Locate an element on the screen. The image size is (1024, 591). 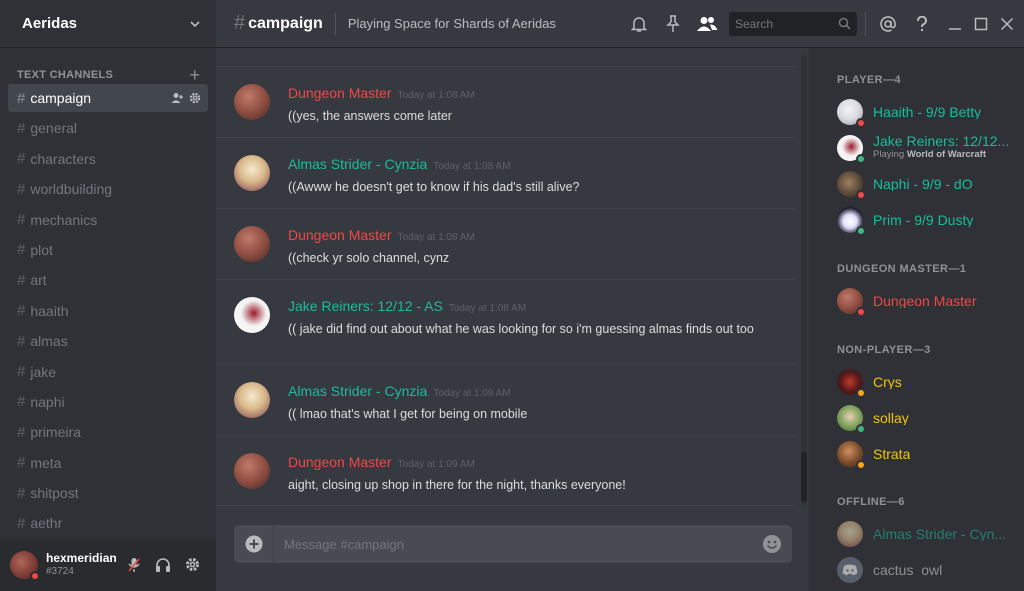
channel-item-haaith: # haaith is located at coordinates (108, 311).